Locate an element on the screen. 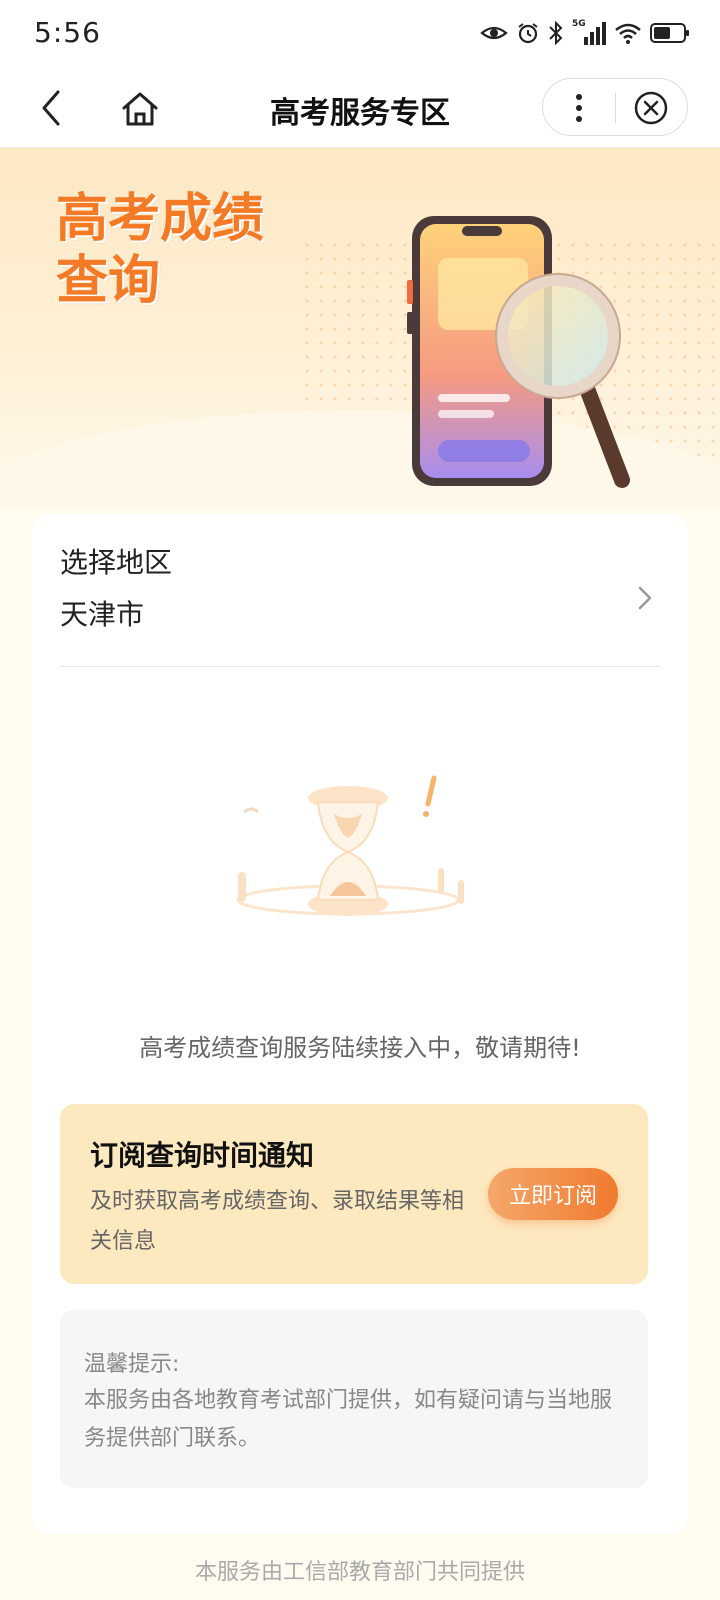 The width and height of the screenshot is (720, 1600). phone-magnifier-illustration is located at coordinates (518, 352).